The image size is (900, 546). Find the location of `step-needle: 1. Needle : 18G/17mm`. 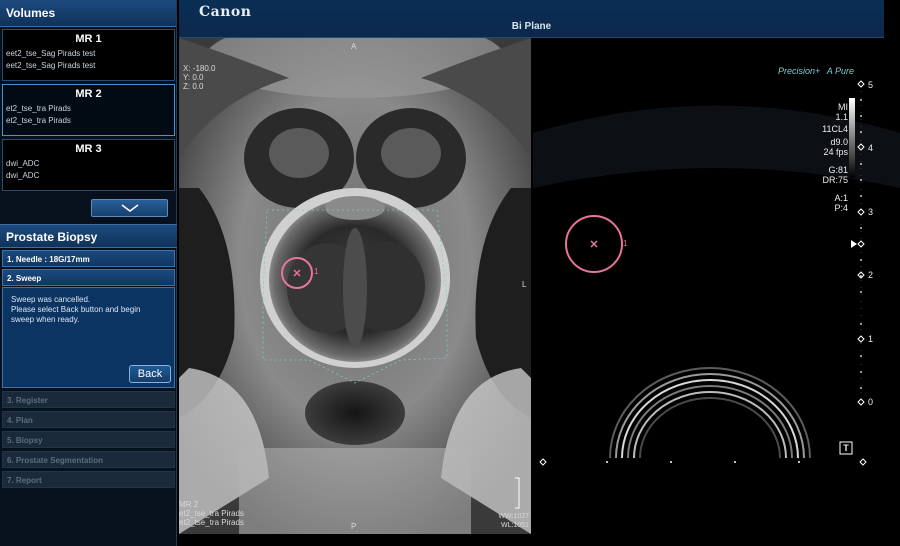

step-needle: 1. Needle : 18G/17mm is located at coordinates (88, 258).